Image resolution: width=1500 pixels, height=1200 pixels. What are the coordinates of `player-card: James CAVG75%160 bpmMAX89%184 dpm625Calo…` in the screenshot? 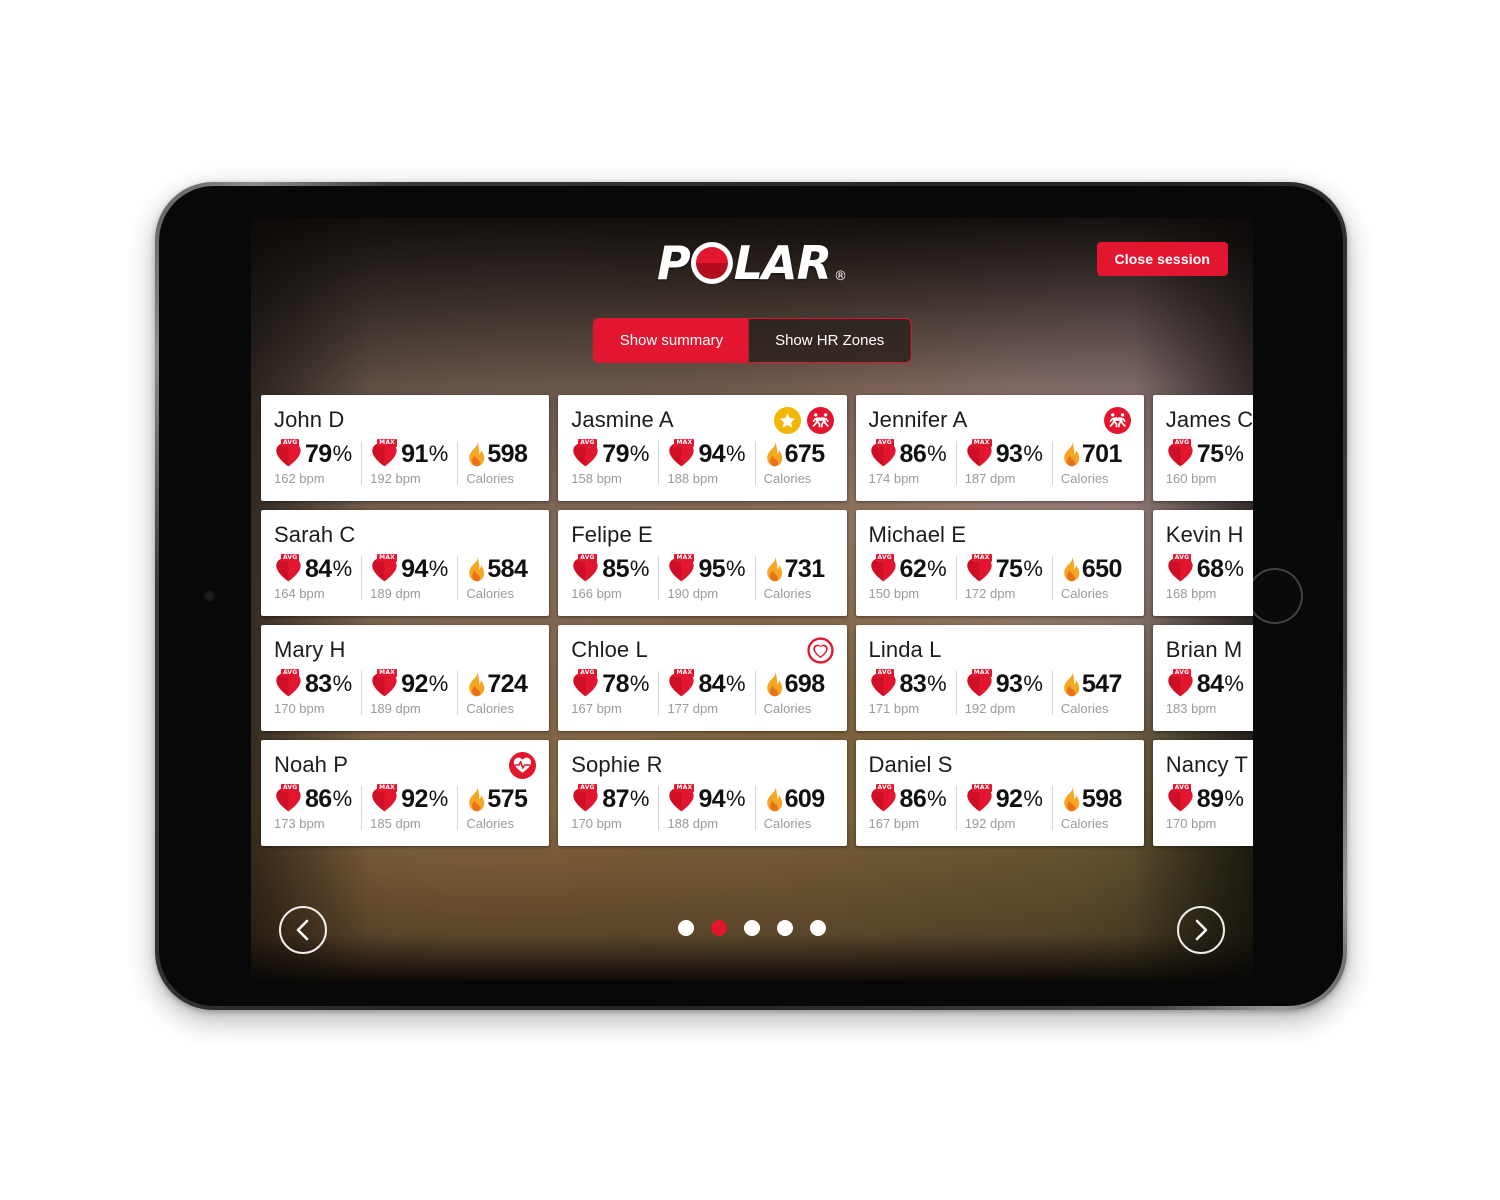 It's located at (1202, 448).